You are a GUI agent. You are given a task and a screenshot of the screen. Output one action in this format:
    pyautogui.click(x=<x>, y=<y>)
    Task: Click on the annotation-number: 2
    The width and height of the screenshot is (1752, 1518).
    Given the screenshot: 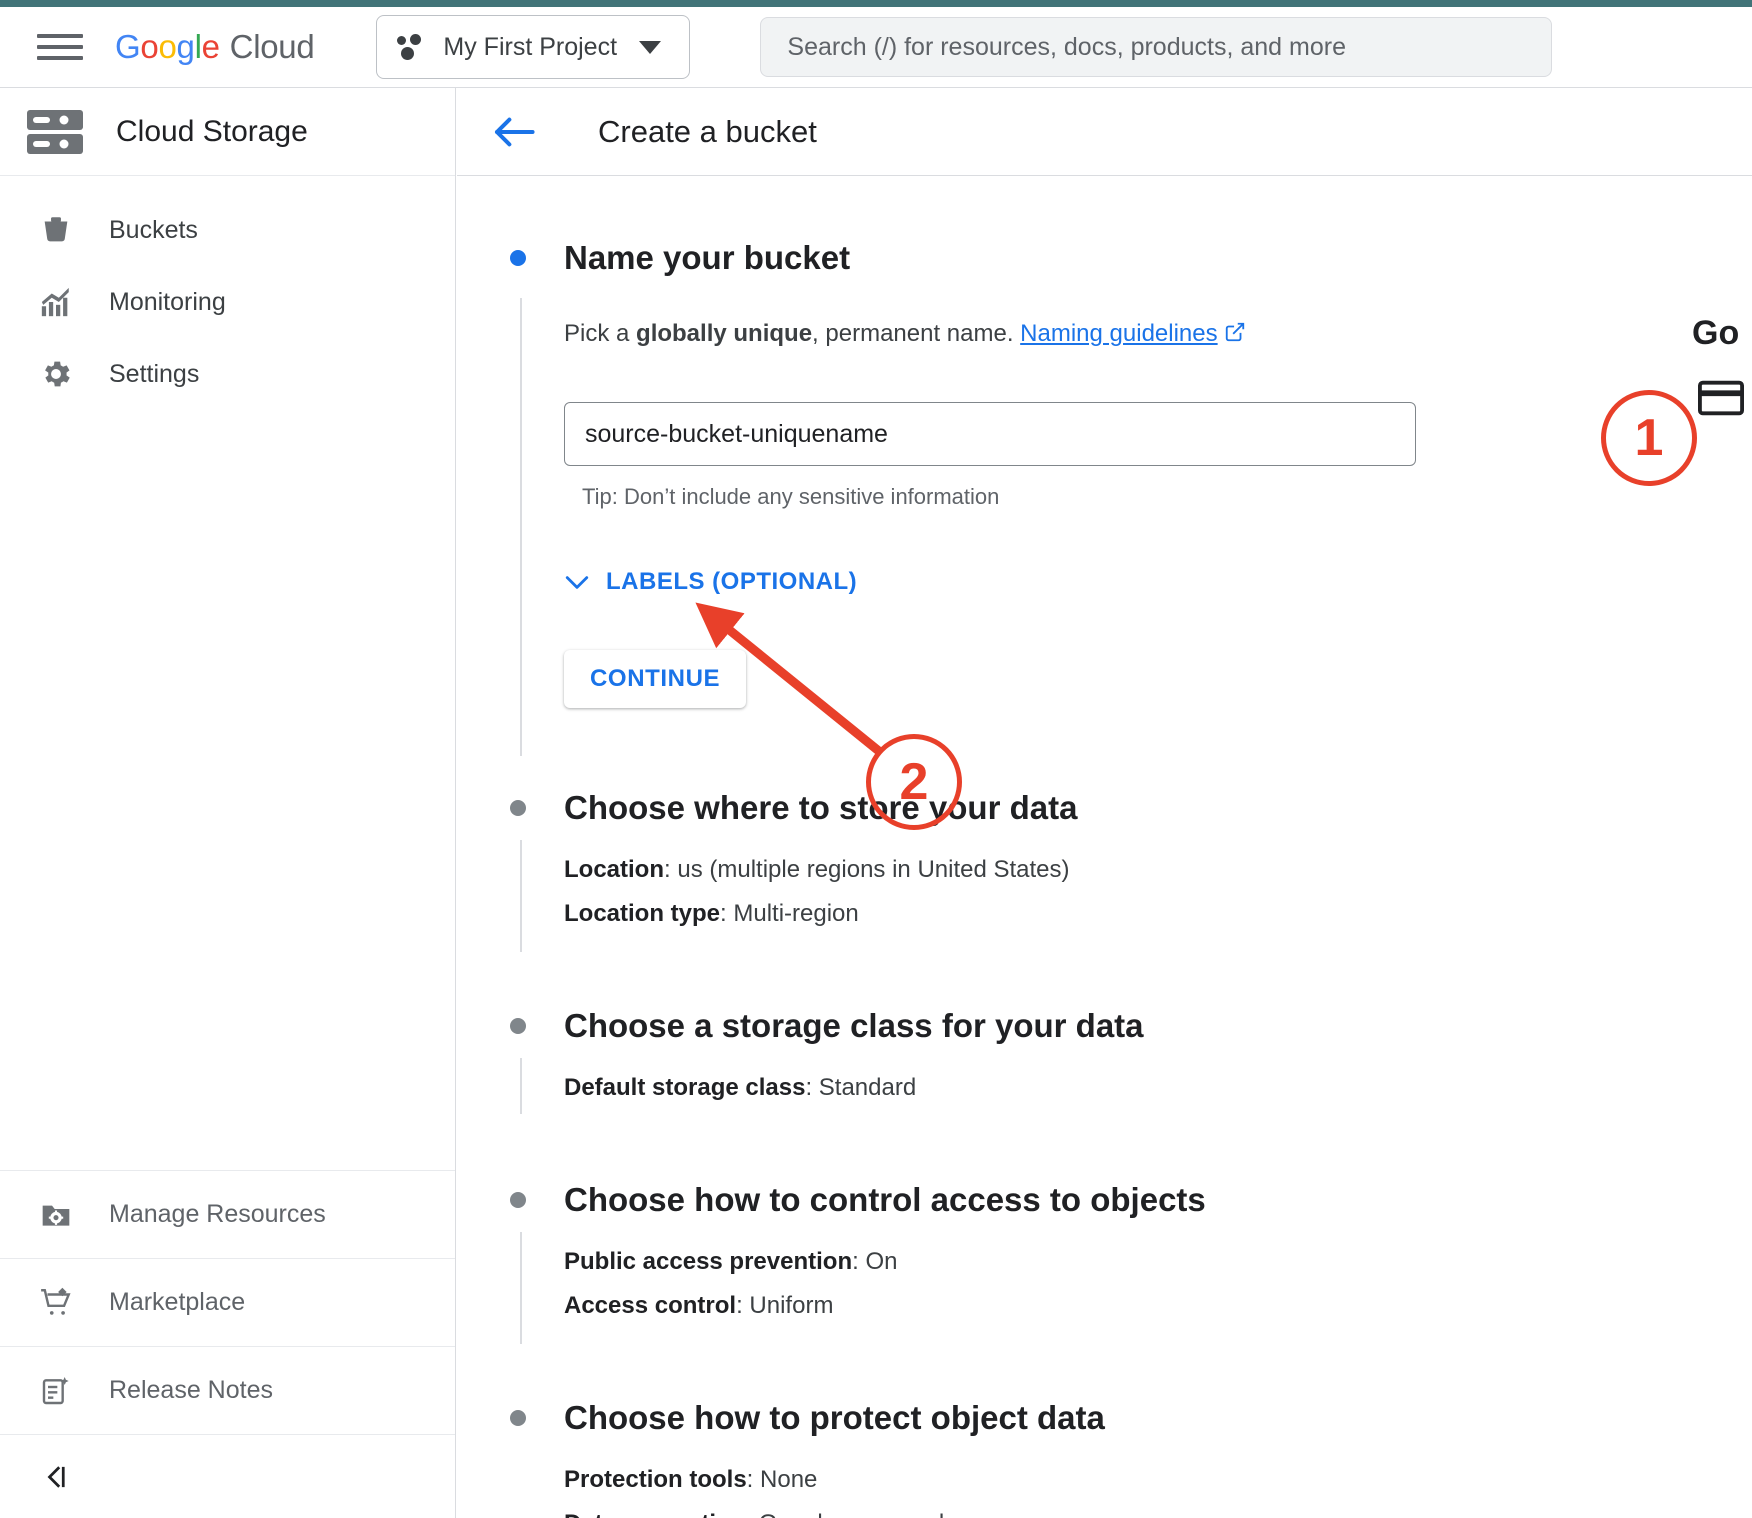 What is the action you would take?
    pyautogui.click(x=914, y=782)
    